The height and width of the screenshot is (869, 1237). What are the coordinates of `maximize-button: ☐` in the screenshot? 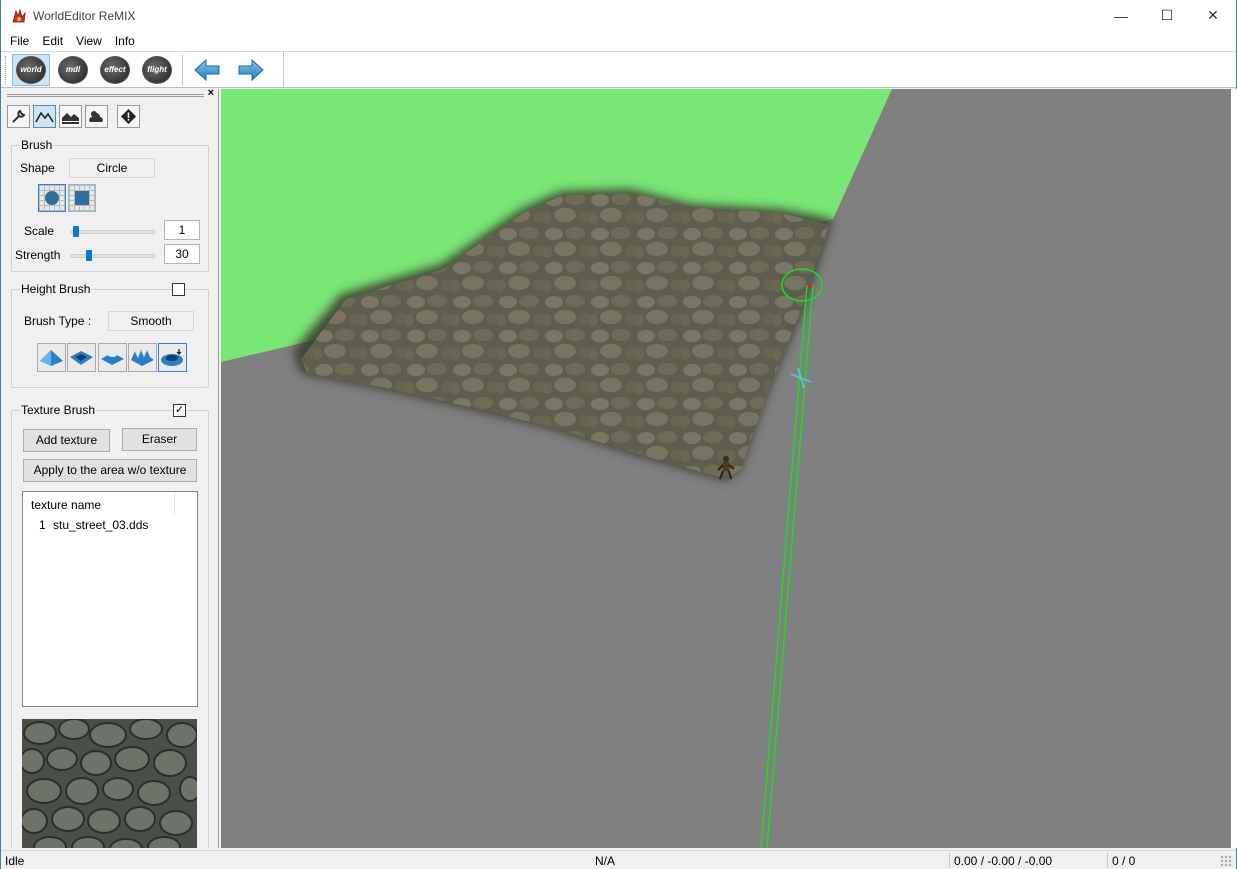 It's located at (1167, 15).